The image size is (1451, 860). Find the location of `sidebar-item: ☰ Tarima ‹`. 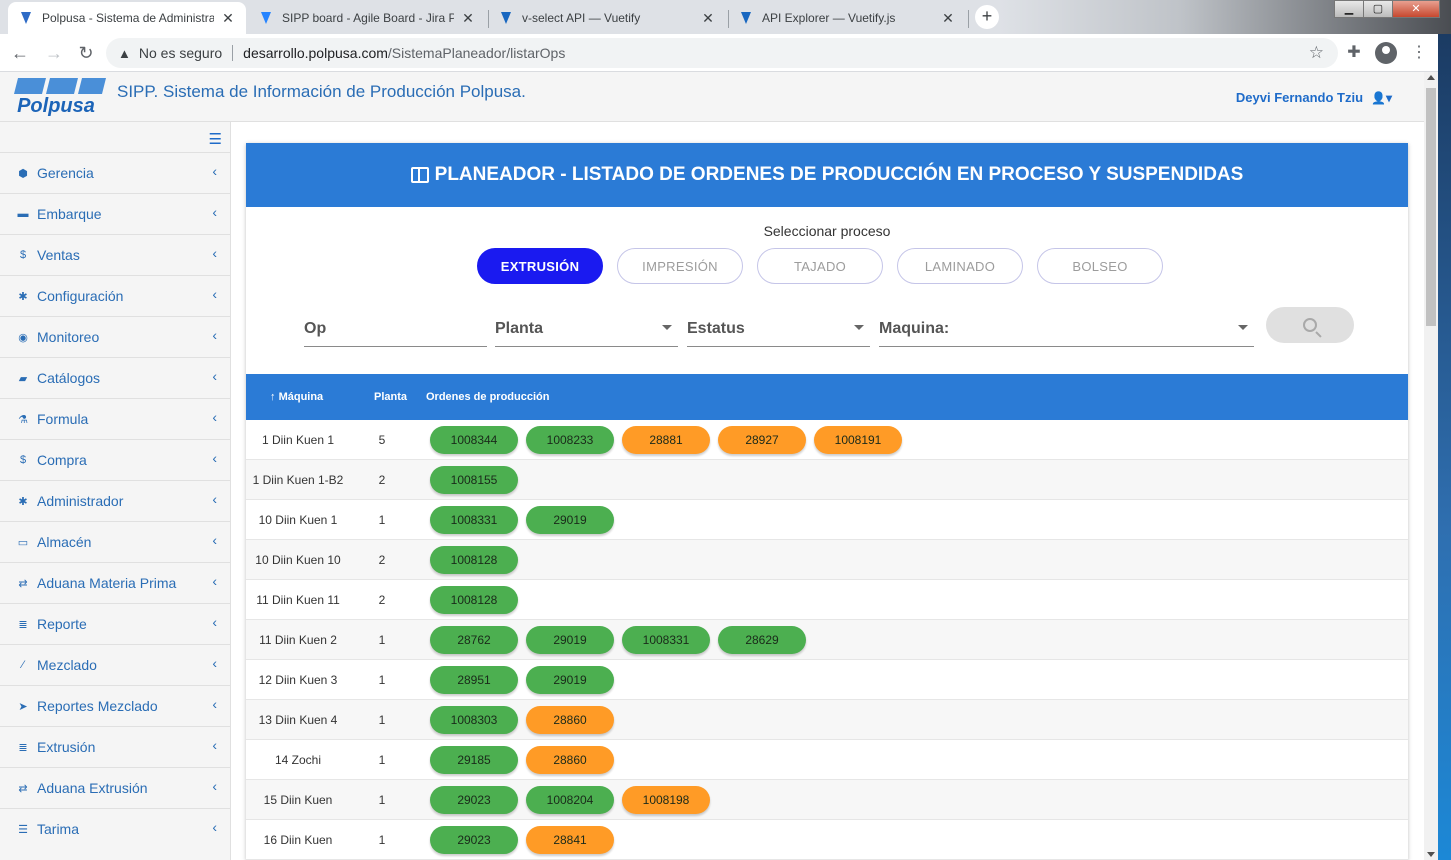

sidebar-item: ☰ Tarima ‹ is located at coordinates (115, 828).